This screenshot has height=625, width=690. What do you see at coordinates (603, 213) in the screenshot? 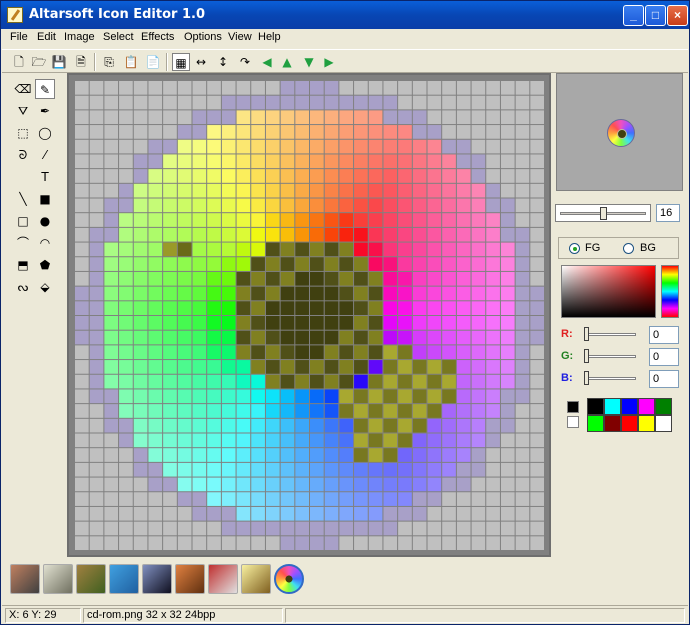
I see `zoom-slider-thumb` at bounding box center [603, 213].